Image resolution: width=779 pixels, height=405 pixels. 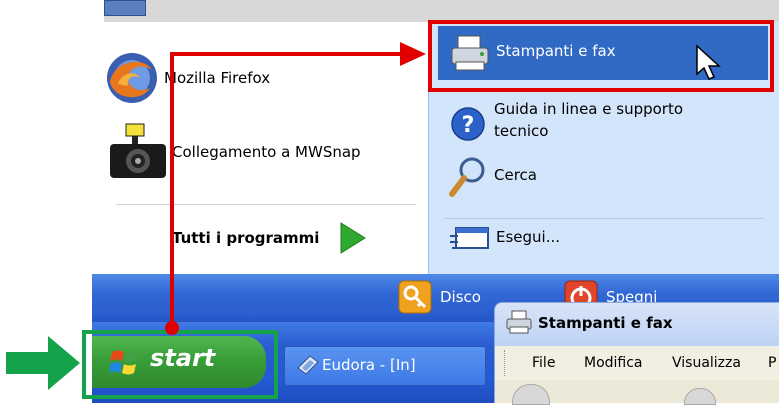 I want to click on red-arrow-origin-dot, so click(x=172, y=328).